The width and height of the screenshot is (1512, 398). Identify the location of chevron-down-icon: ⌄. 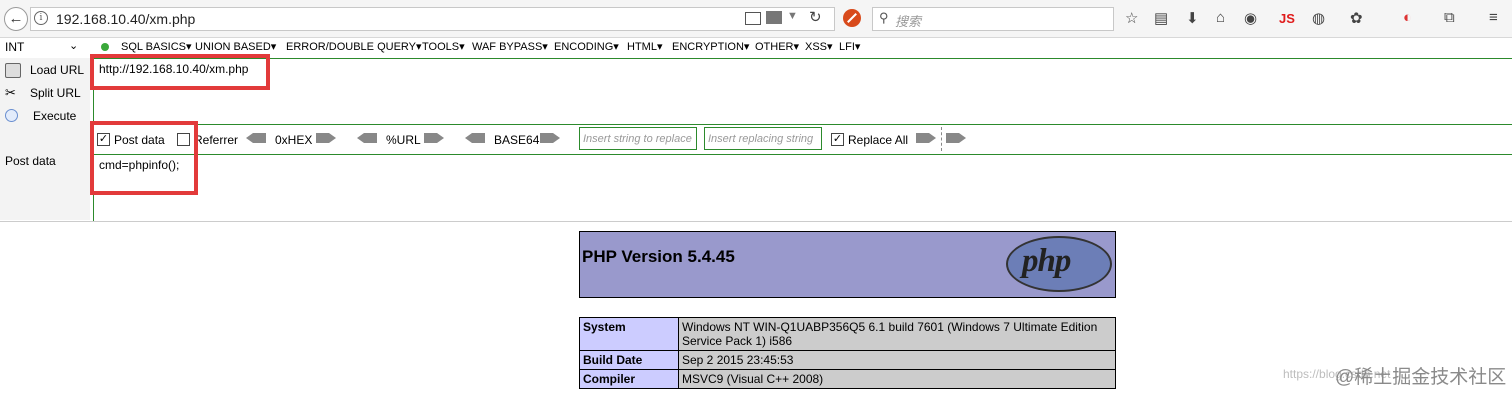
(73, 45).